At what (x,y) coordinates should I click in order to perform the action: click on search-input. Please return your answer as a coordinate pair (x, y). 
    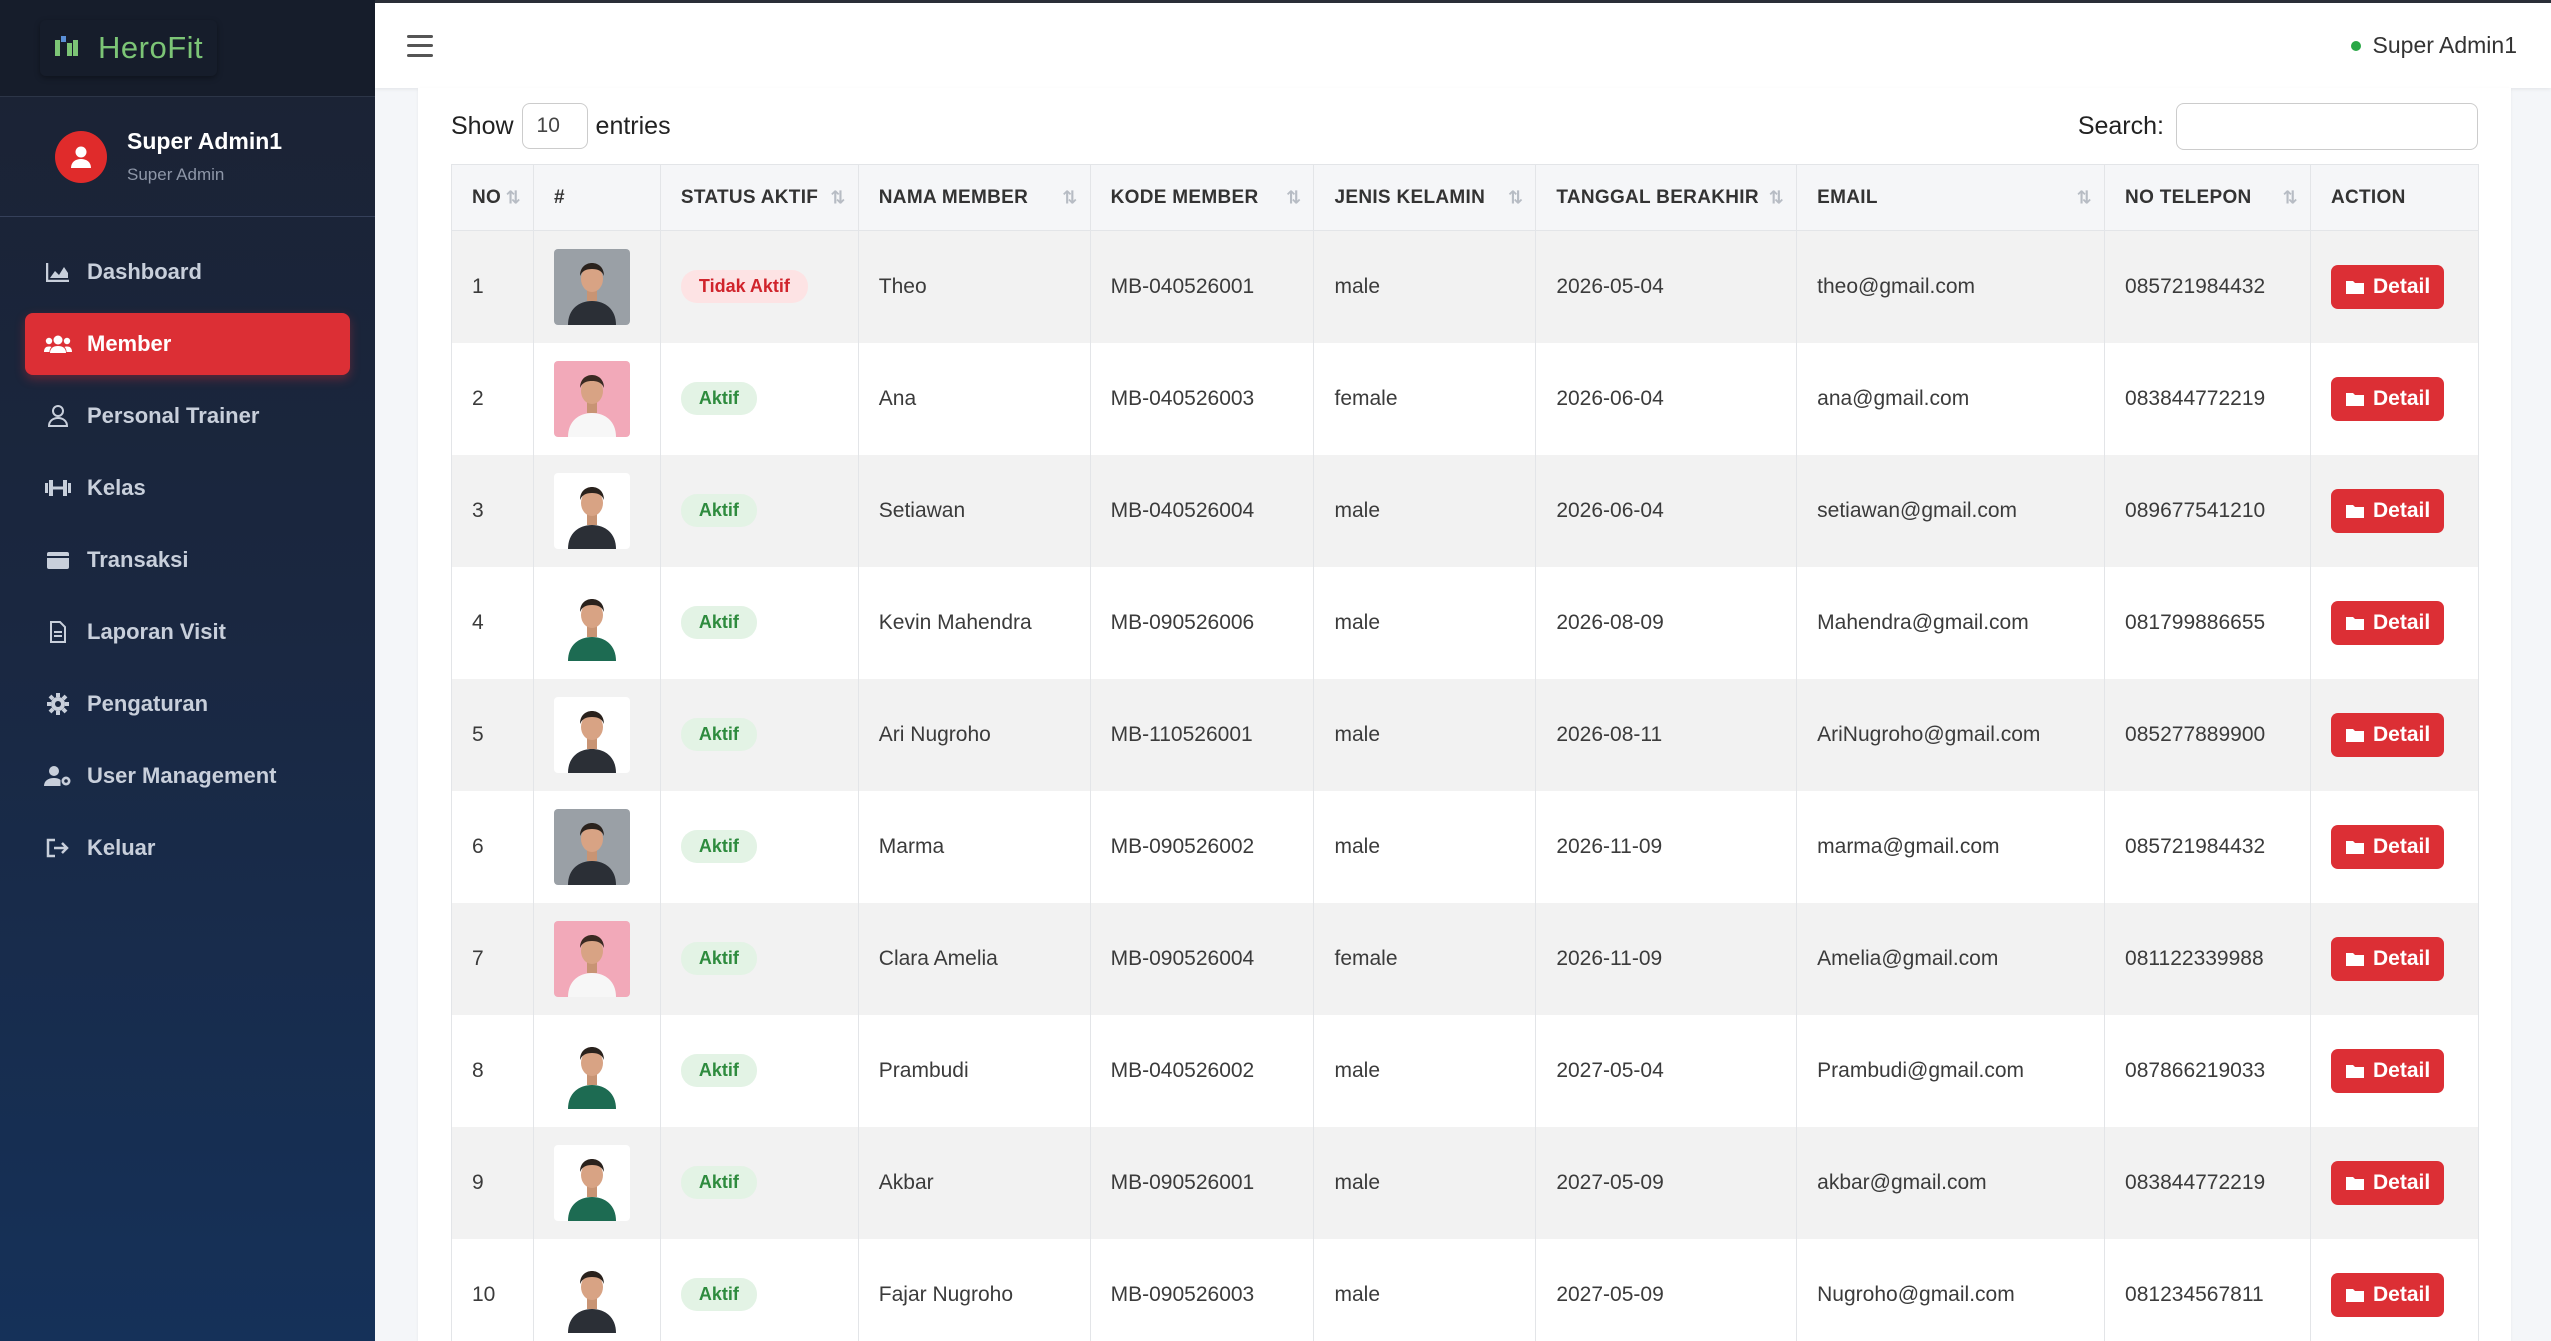
    Looking at the image, I should click on (2327, 126).